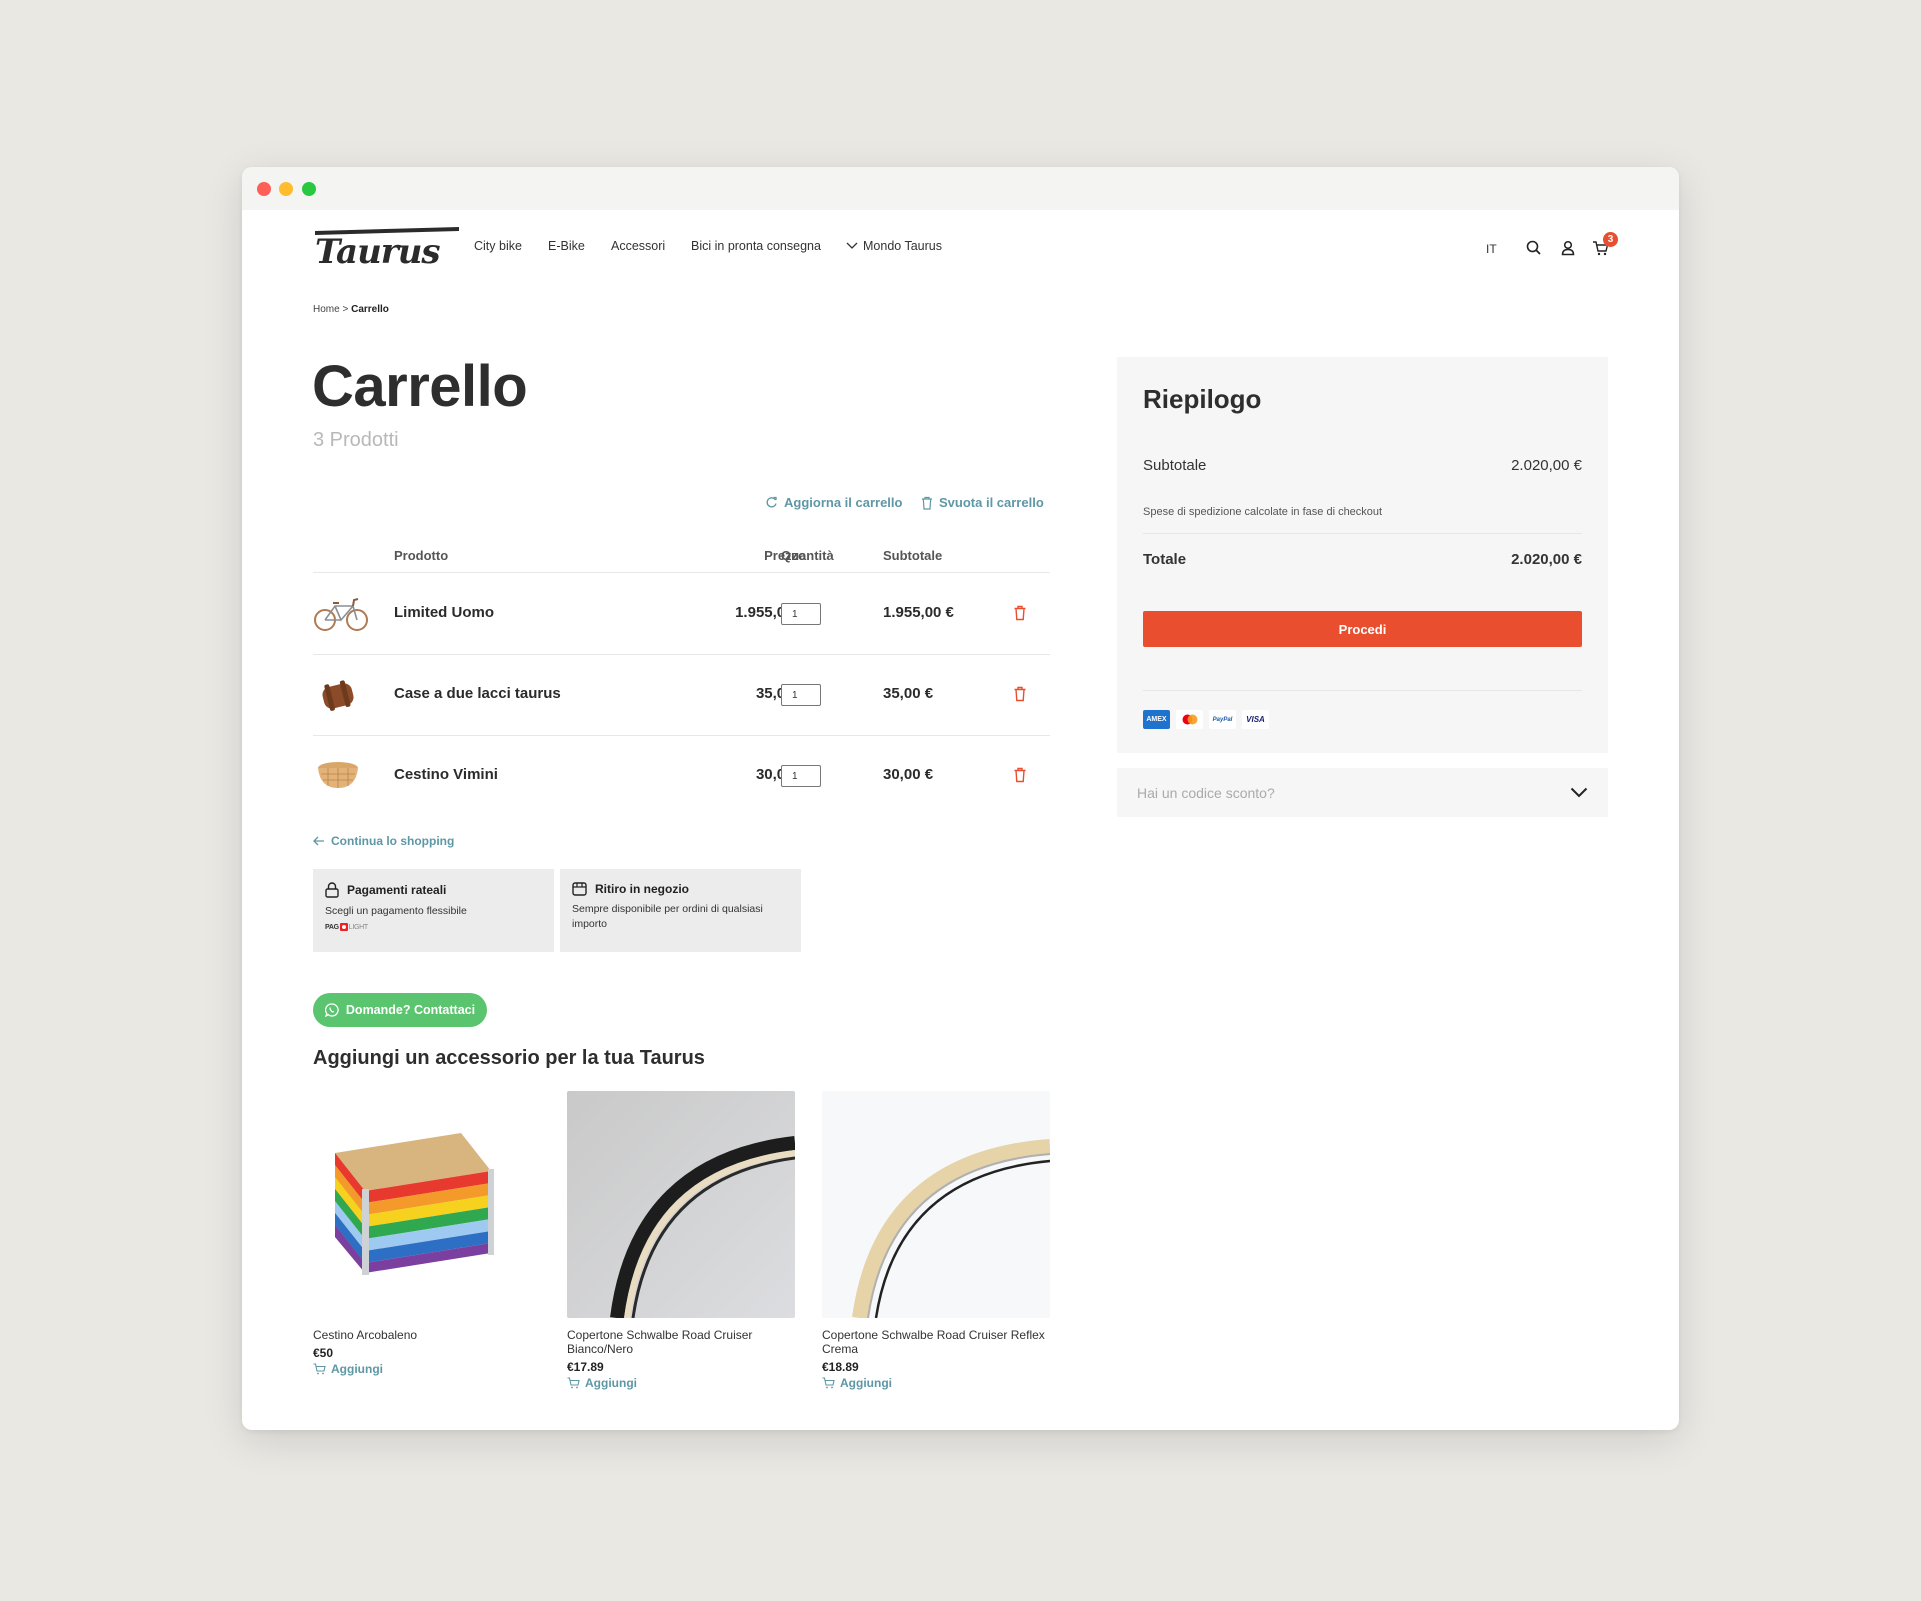 The image size is (1921, 1601). Describe the element at coordinates (982, 502) in the screenshot. I see `empty-cart-button: Svuota il carrello` at that location.